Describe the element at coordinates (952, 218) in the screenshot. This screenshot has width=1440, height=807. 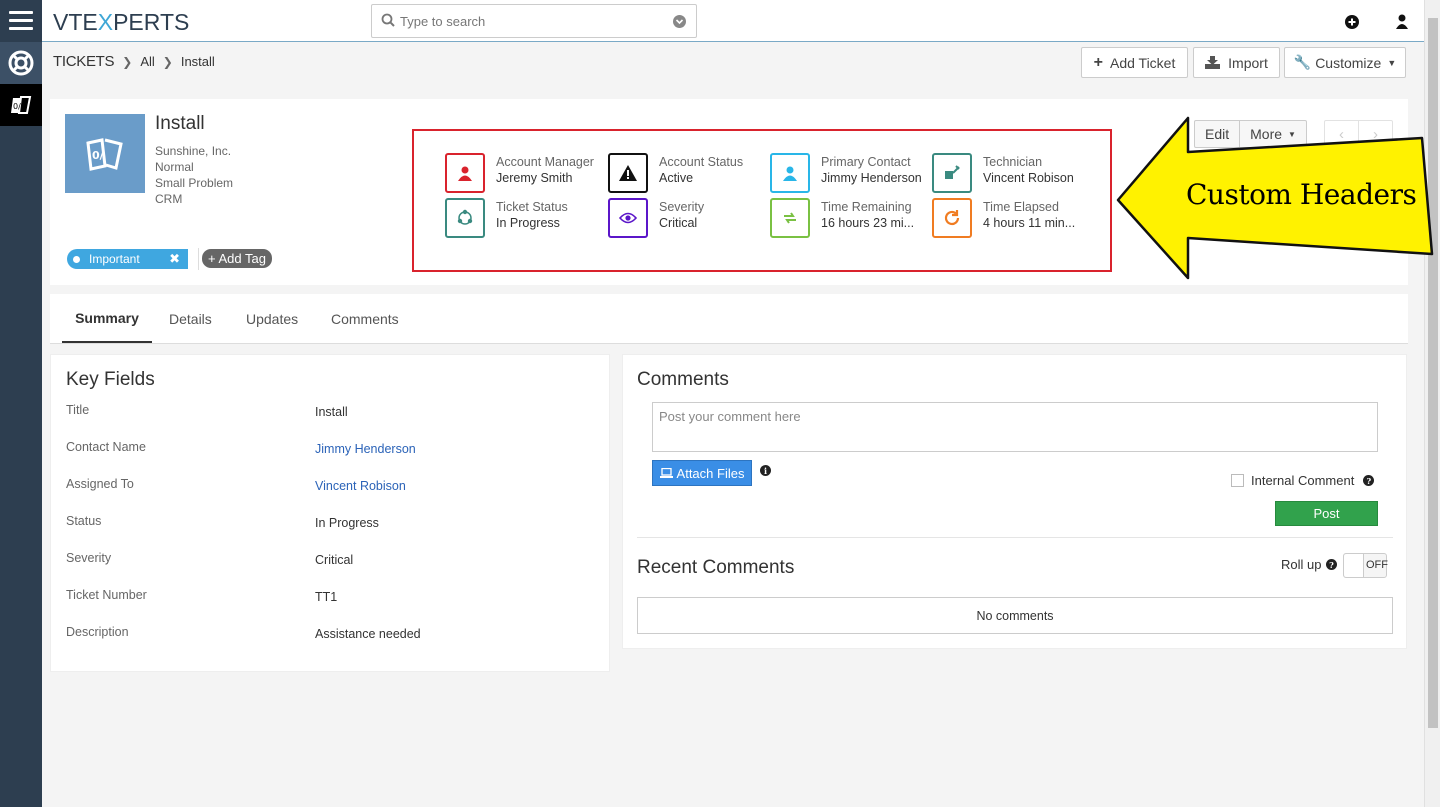
I see `reload-icon` at that location.